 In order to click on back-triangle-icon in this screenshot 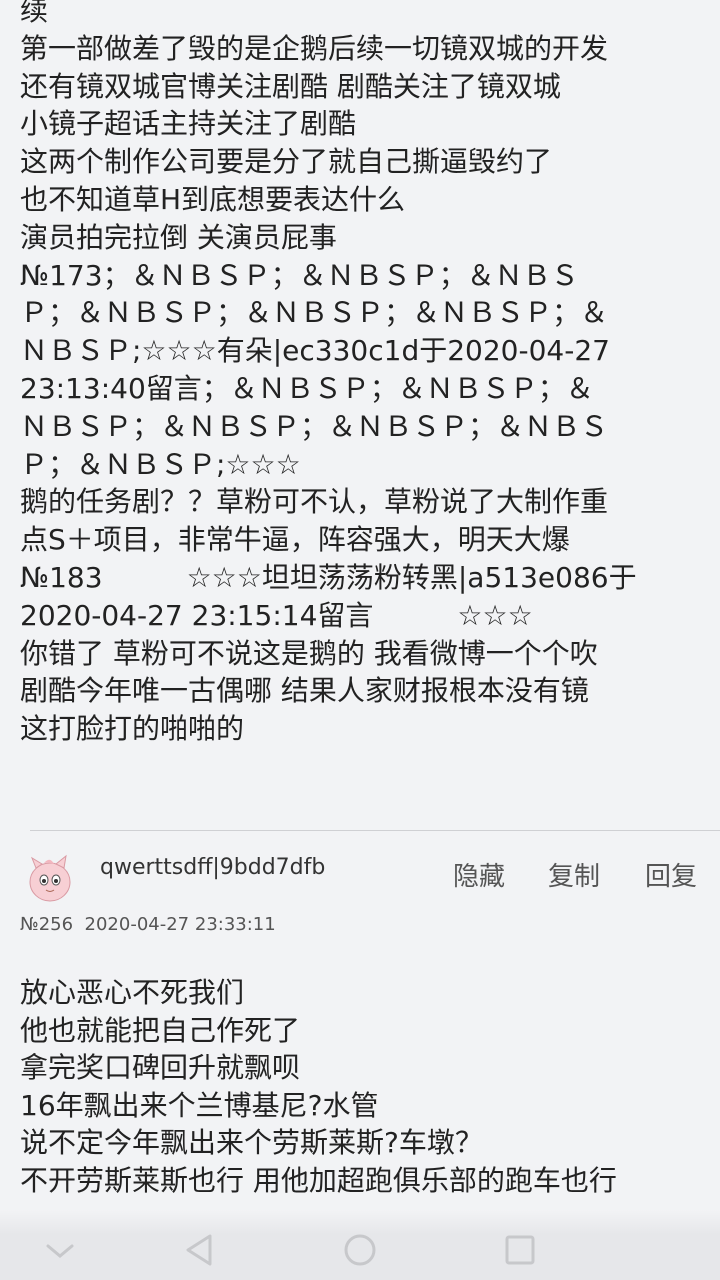, I will do `click(200, 1250)`.